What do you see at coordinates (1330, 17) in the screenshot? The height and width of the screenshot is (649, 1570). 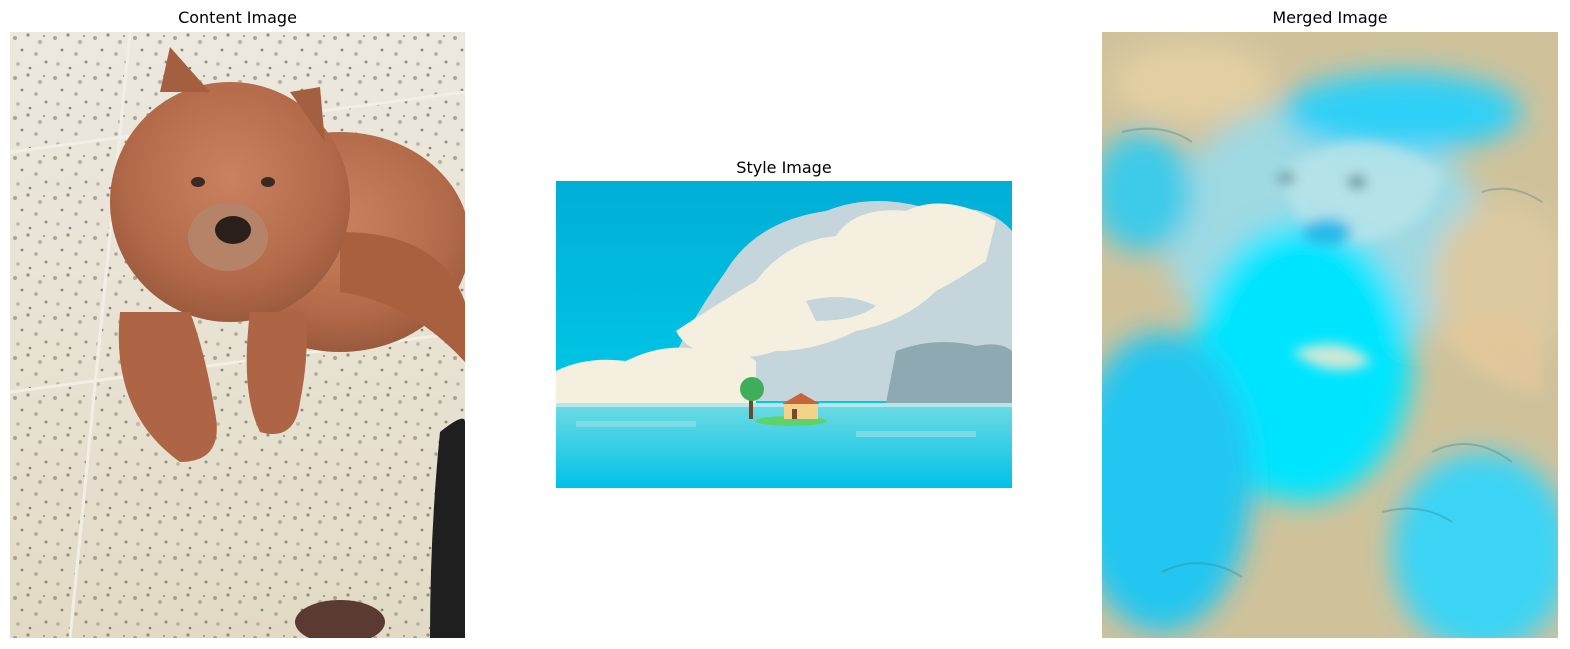 I see `merged-image-title: Merged Image` at bounding box center [1330, 17].